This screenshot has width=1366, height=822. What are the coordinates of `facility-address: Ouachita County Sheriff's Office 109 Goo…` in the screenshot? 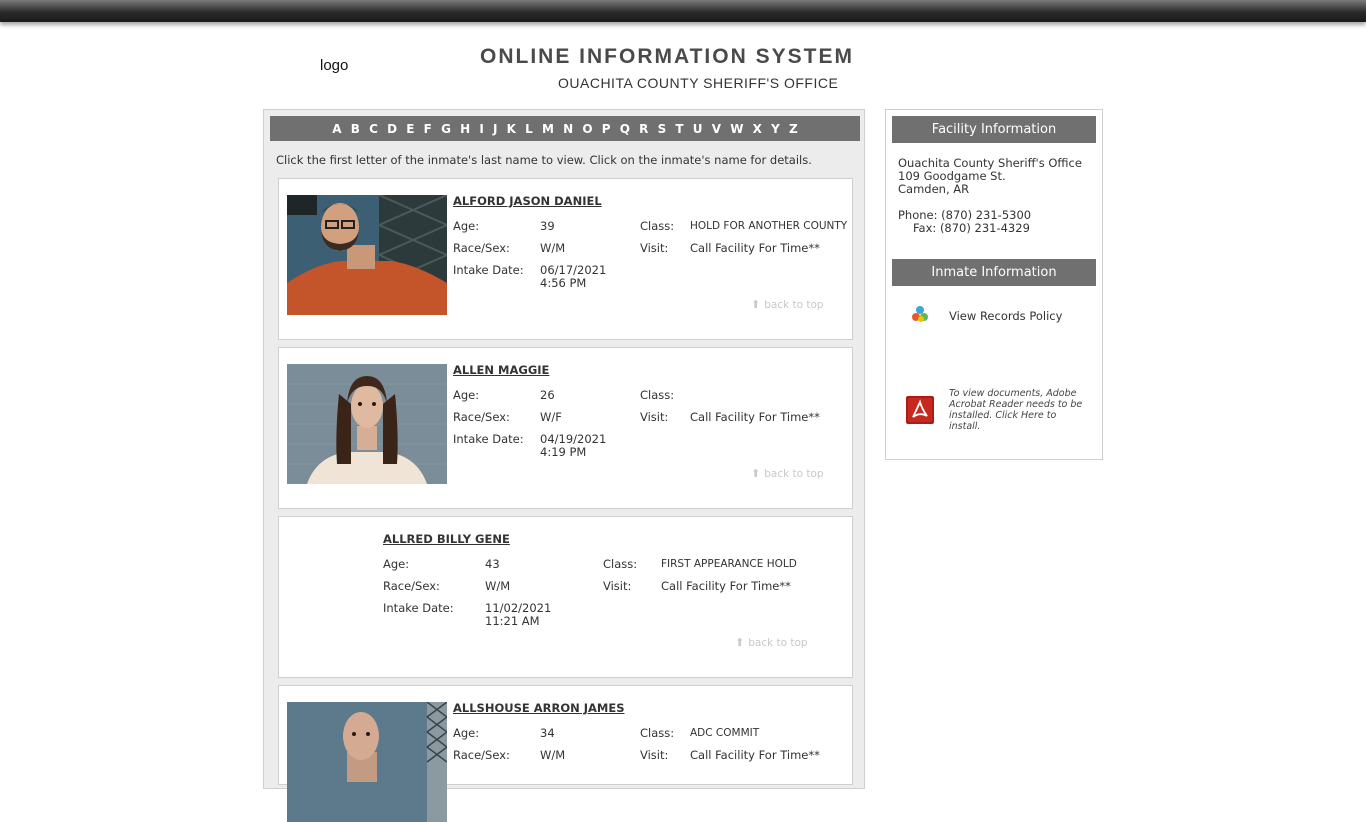 It's located at (990, 176).